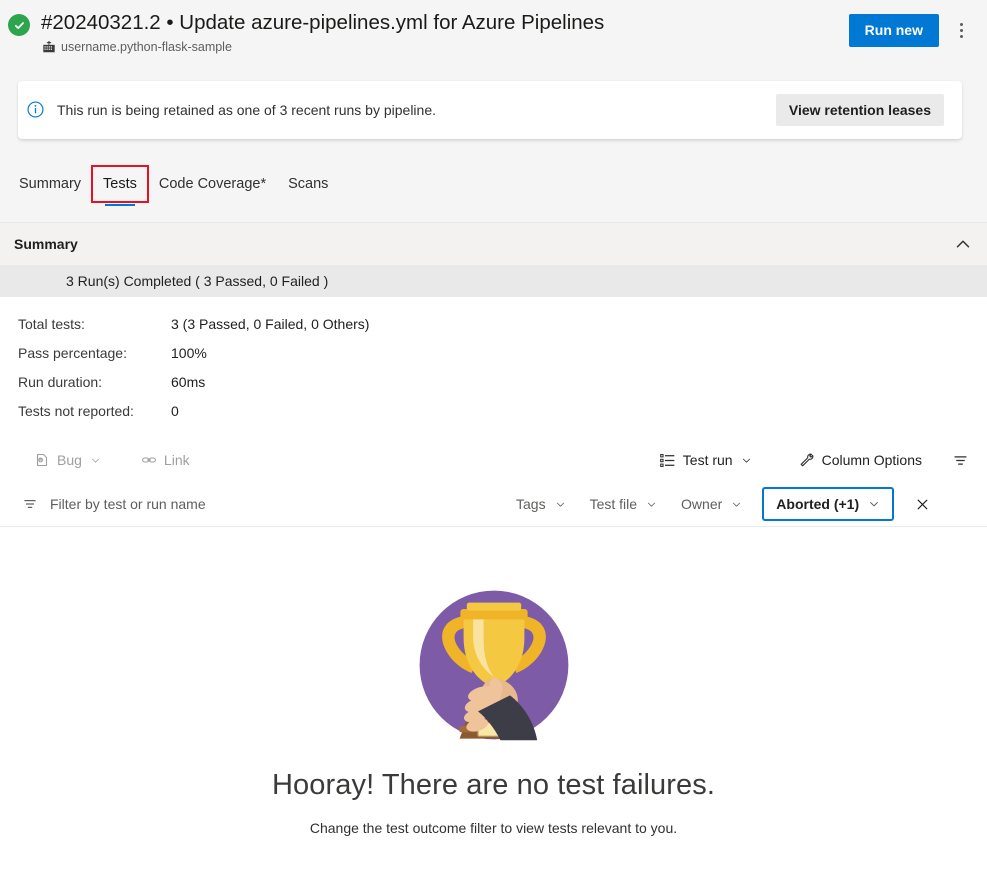 Image resolution: width=987 pixels, height=887 pixels. Describe the element at coordinates (818, 504) in the screenshot. I see `outcome-filter-label: Aborted (+1)` at that location.